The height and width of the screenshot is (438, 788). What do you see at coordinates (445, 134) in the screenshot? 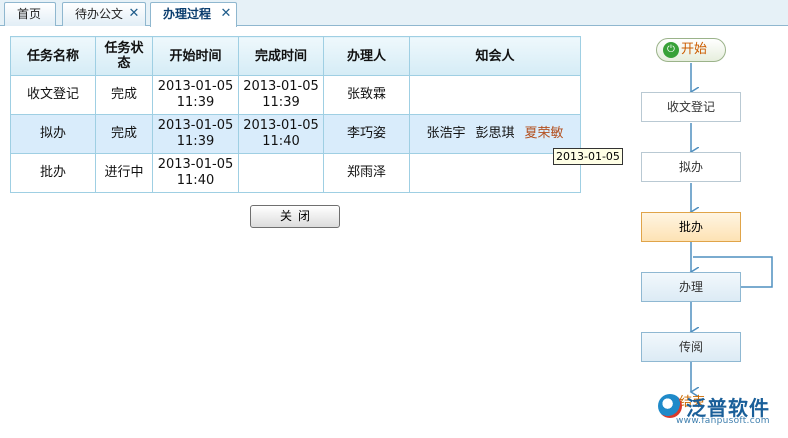
I see `cc-person: 张浩宇` at bounding box center [445, 134].